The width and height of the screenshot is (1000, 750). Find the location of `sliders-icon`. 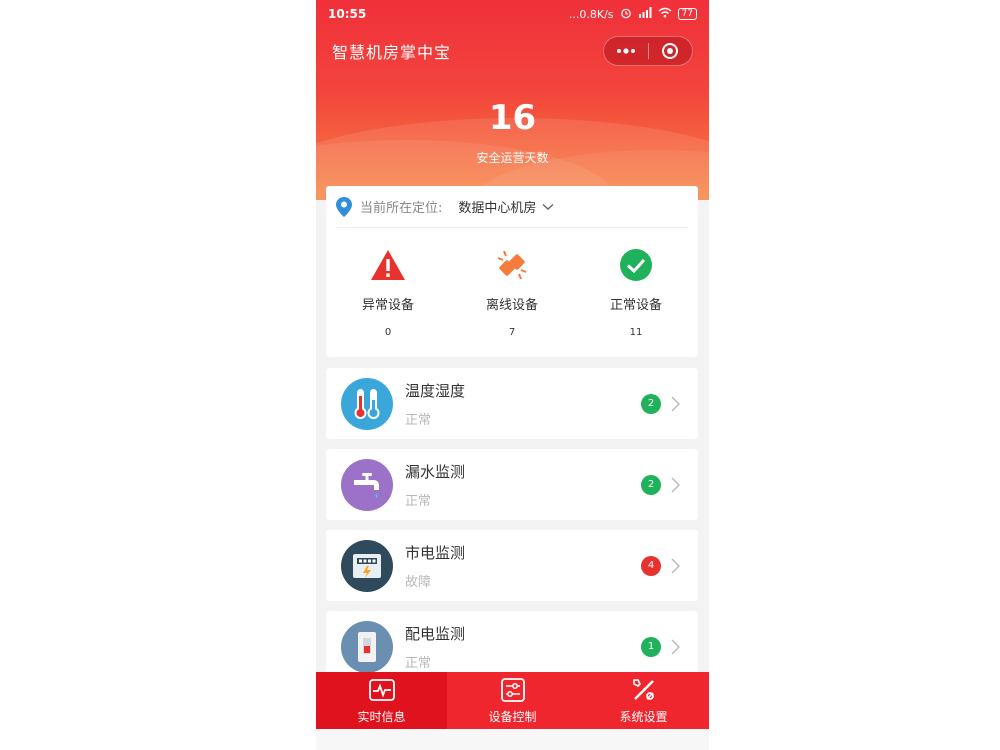

sliders-icon is located at coordinates (512, 690).